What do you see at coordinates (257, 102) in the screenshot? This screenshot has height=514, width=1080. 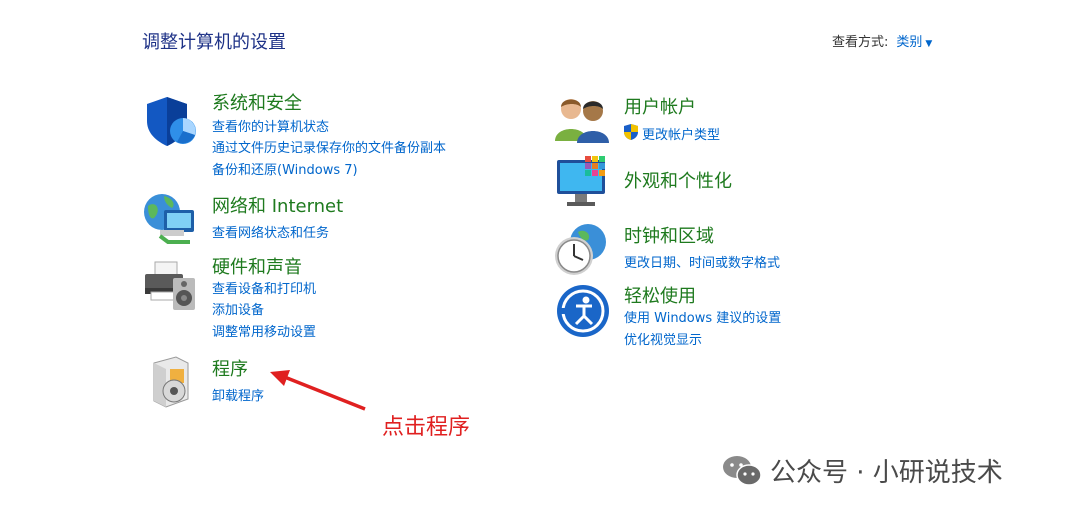 I see `category-system-security: 系统和安全` at bounding box center [257, 102].